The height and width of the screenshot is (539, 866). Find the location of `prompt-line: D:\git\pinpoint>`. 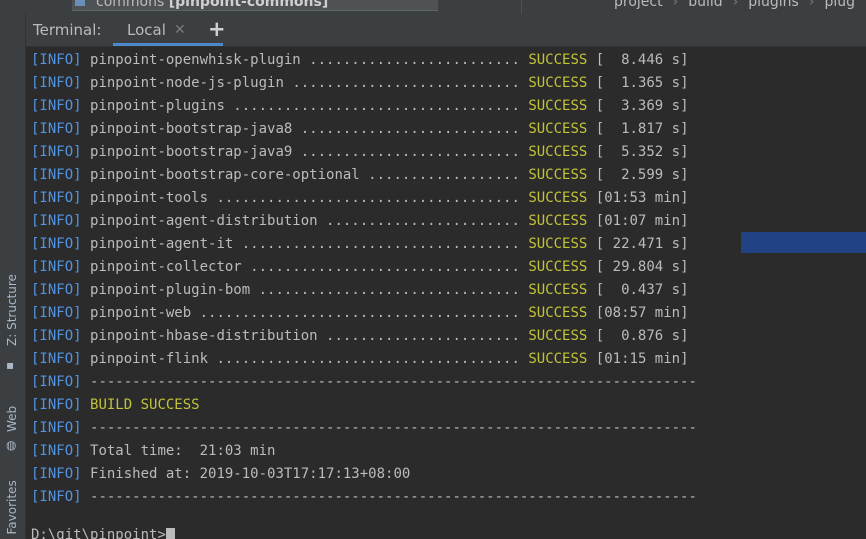

prompt-line: D:\git\pinpoint> is located at coordinates (103, 532).